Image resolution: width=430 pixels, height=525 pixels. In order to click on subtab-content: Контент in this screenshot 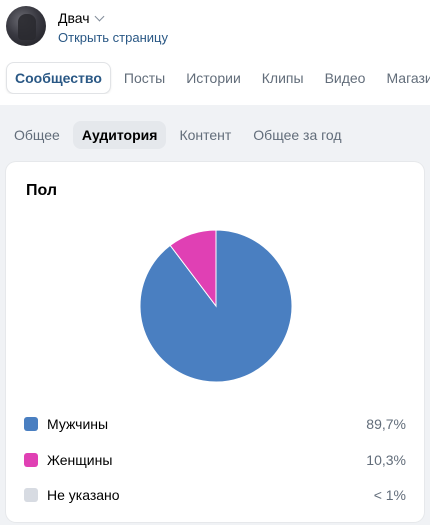, I will do `click(205, 135)`.